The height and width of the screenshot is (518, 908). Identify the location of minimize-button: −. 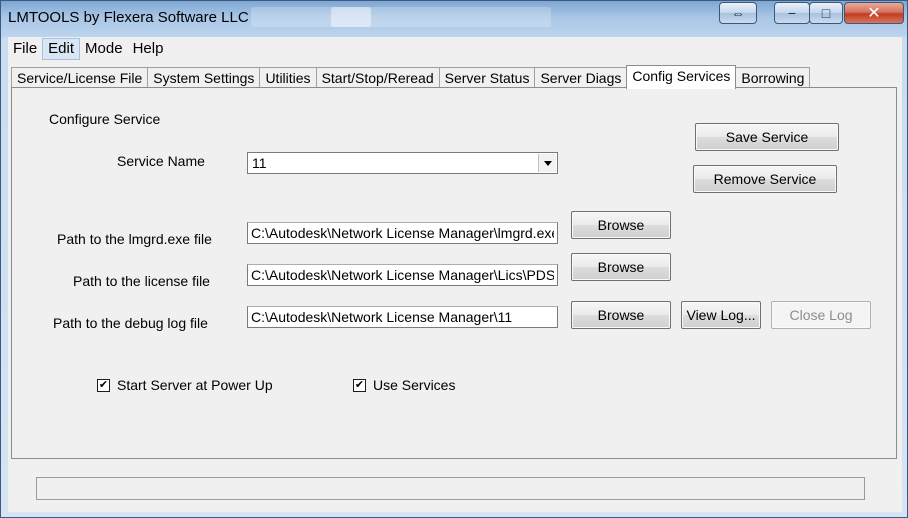
(792, 13).